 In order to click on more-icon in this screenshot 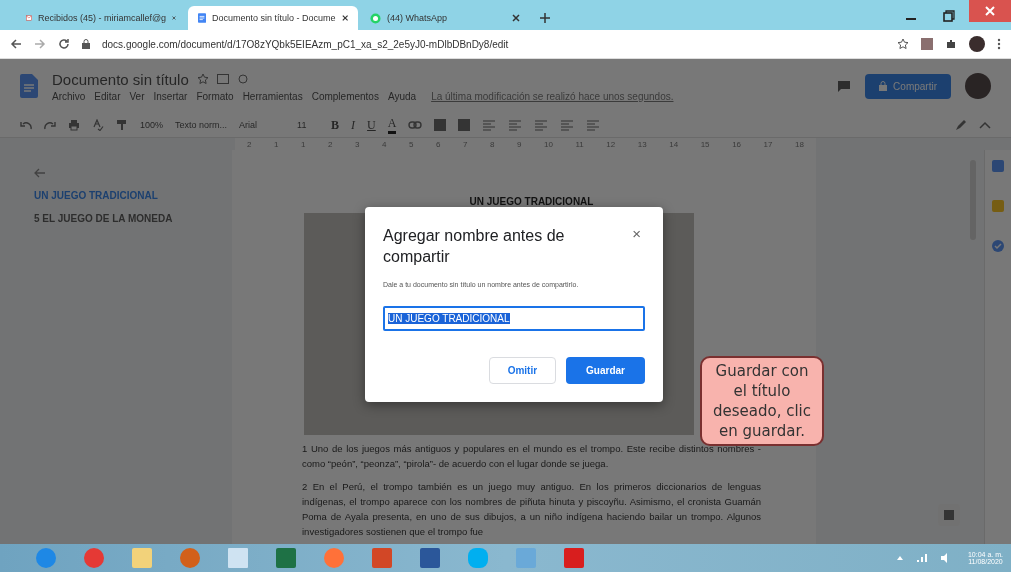, I will do `click(999, 44)`.